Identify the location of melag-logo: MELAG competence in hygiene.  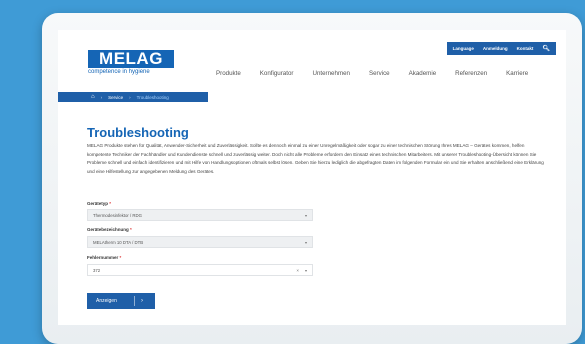
(131, 62).